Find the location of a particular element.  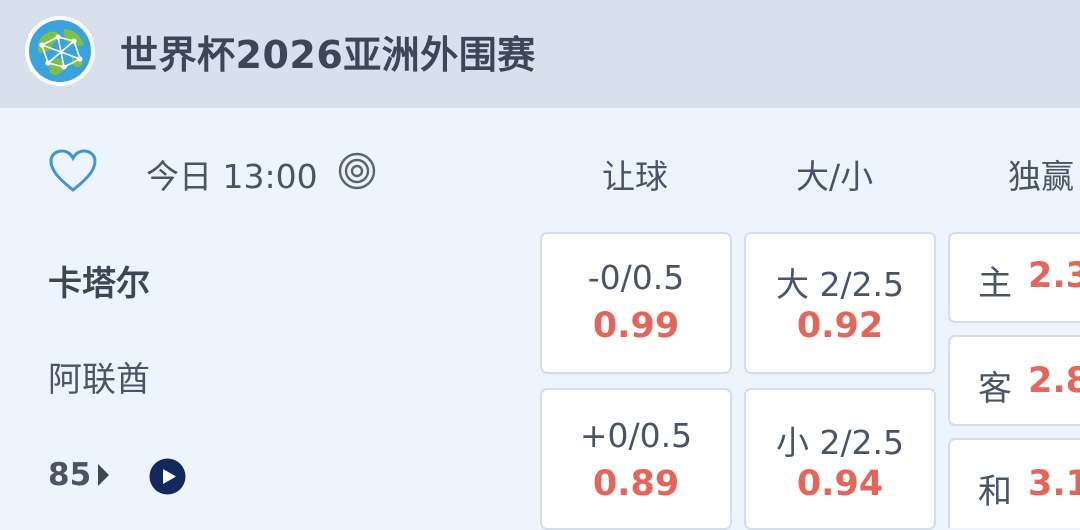

moneyline-home-cell: 主 2.3 is located at coordinates (1014, 277).